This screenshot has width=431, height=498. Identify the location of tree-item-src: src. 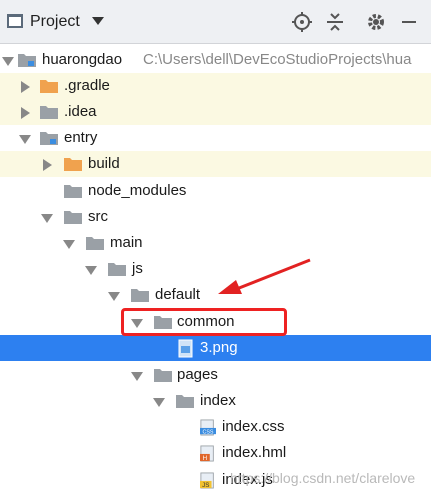
(215, 217).